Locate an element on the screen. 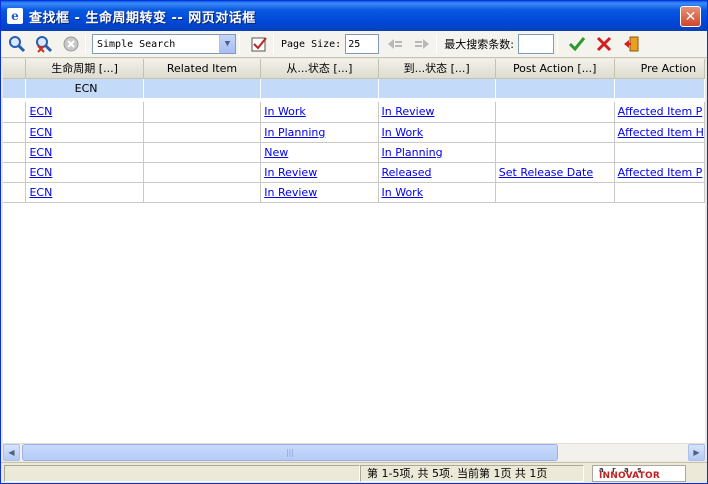 This screenshot has height=484, width=708. filter-checkbox-icon is located at coordinates (259, 44).